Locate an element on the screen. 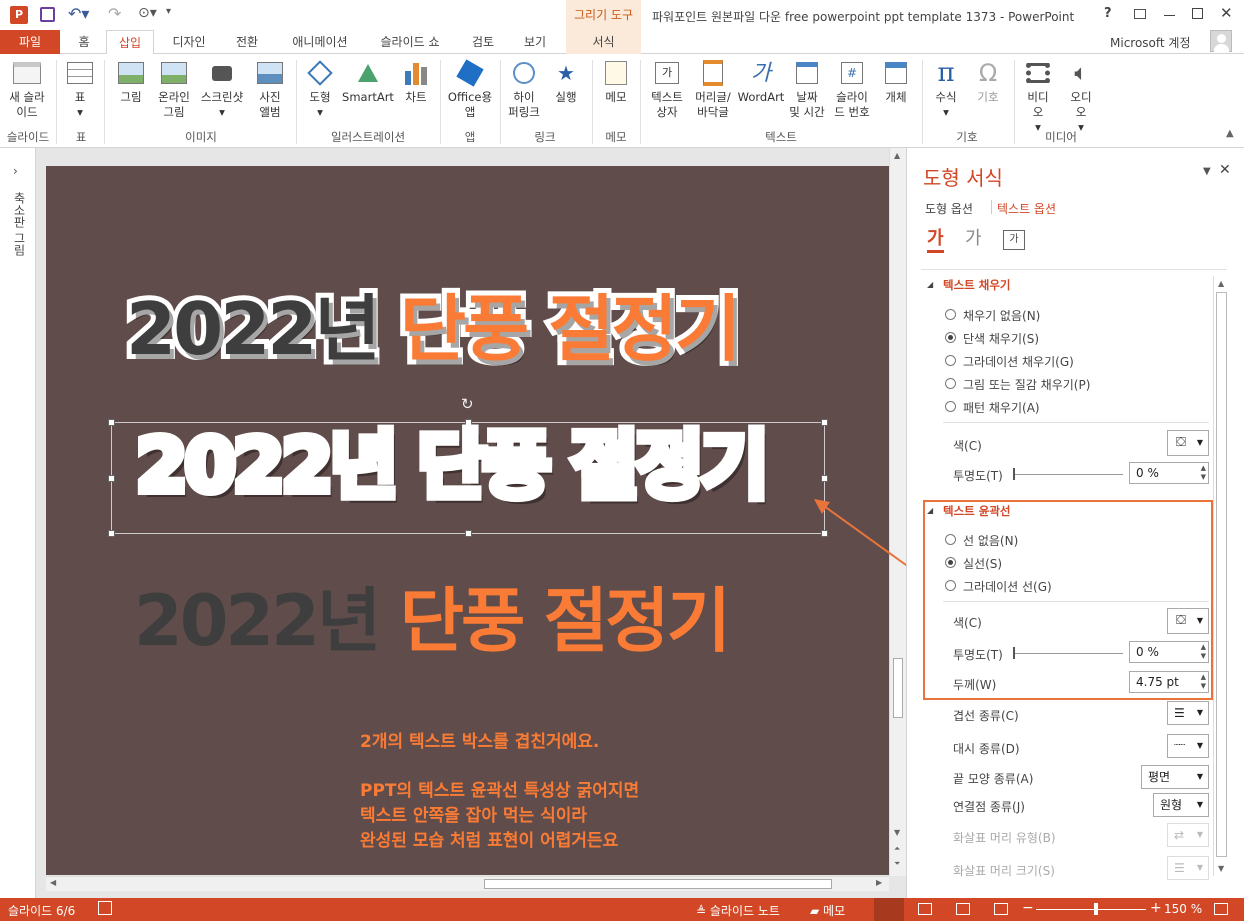 The width and height of the screenshot is (1244, 921). text-fill-outline-icon: 가 is located at coordinates (935, 240).